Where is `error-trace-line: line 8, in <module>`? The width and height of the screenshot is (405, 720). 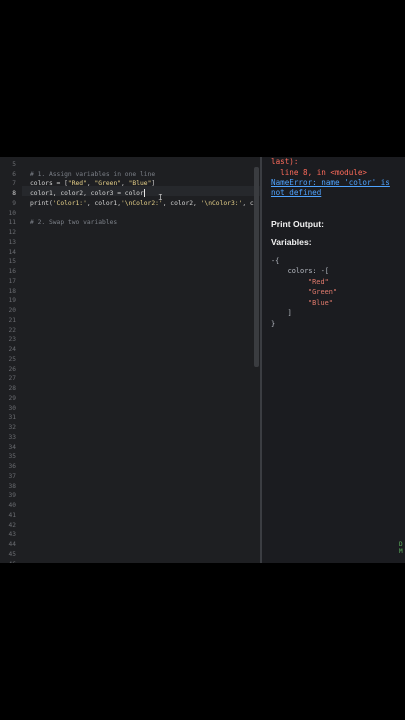
error-trace-line: line 8, in <module> is located at coordinates (319, 172).